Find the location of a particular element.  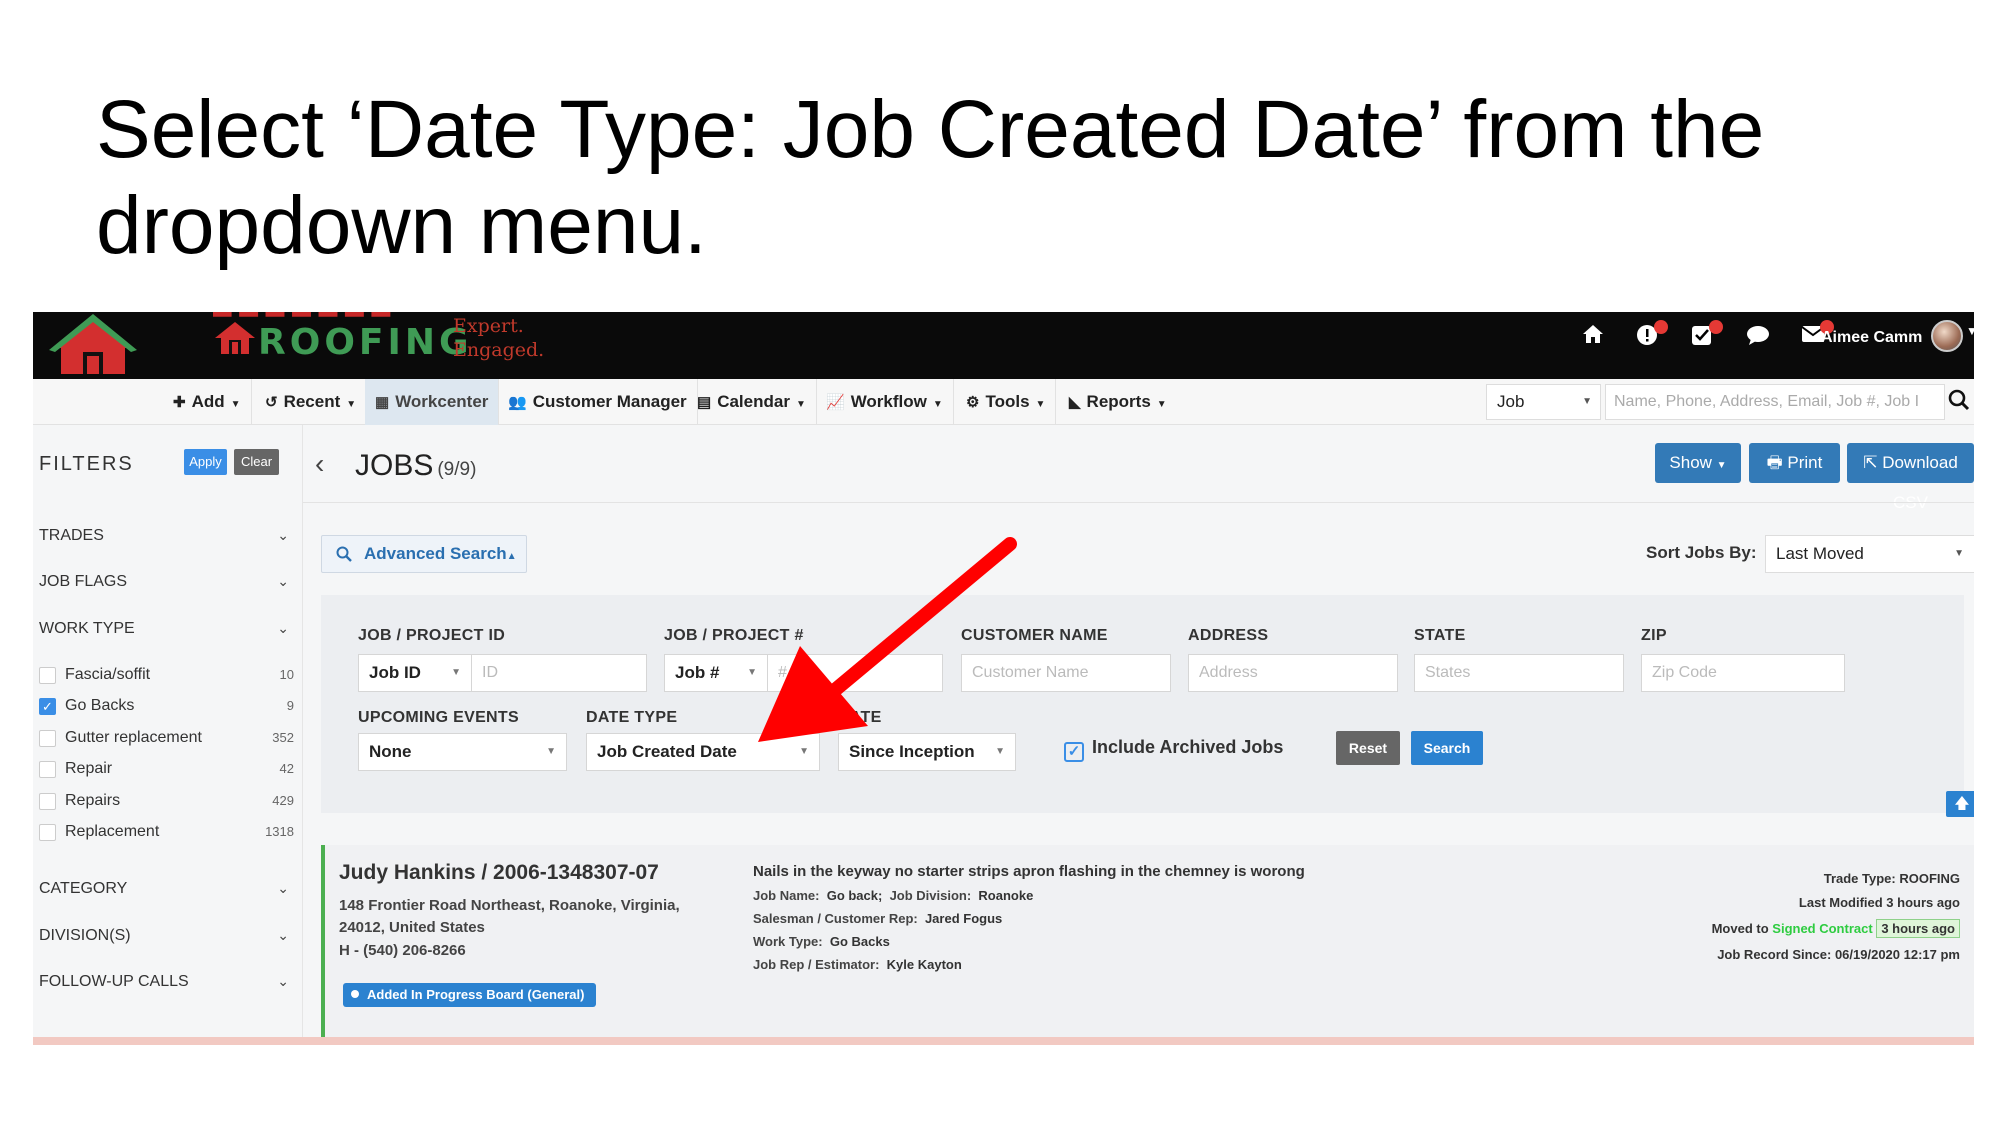

nav-recent: ↺ Recent ▼ is located at coordinates (311, 402).